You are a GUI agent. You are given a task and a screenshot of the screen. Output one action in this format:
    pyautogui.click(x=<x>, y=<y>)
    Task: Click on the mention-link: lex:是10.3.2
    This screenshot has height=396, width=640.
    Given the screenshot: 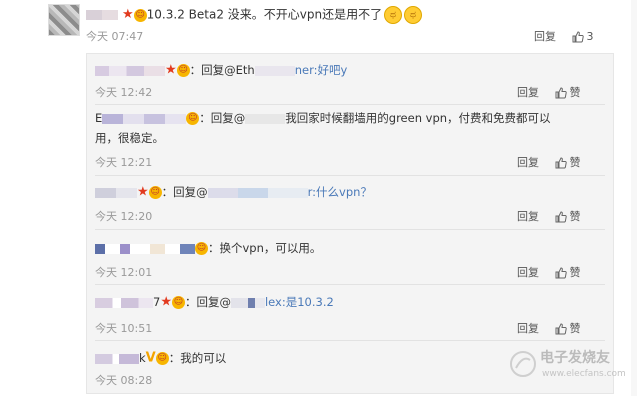 What is the action you would take?
    pyautogui.click(x=299, y=302)
    